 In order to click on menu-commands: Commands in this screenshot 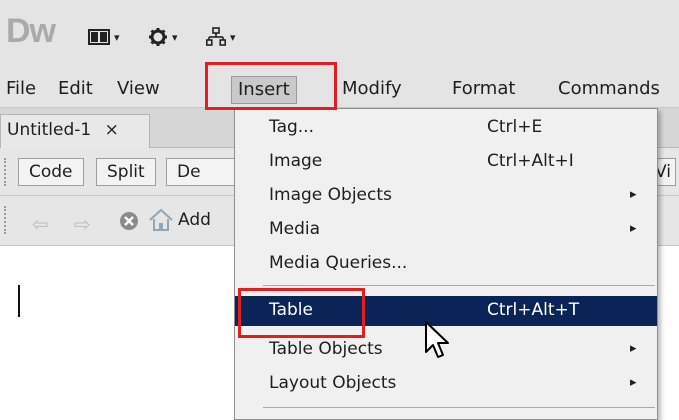, I will do `click(609, 88)`.